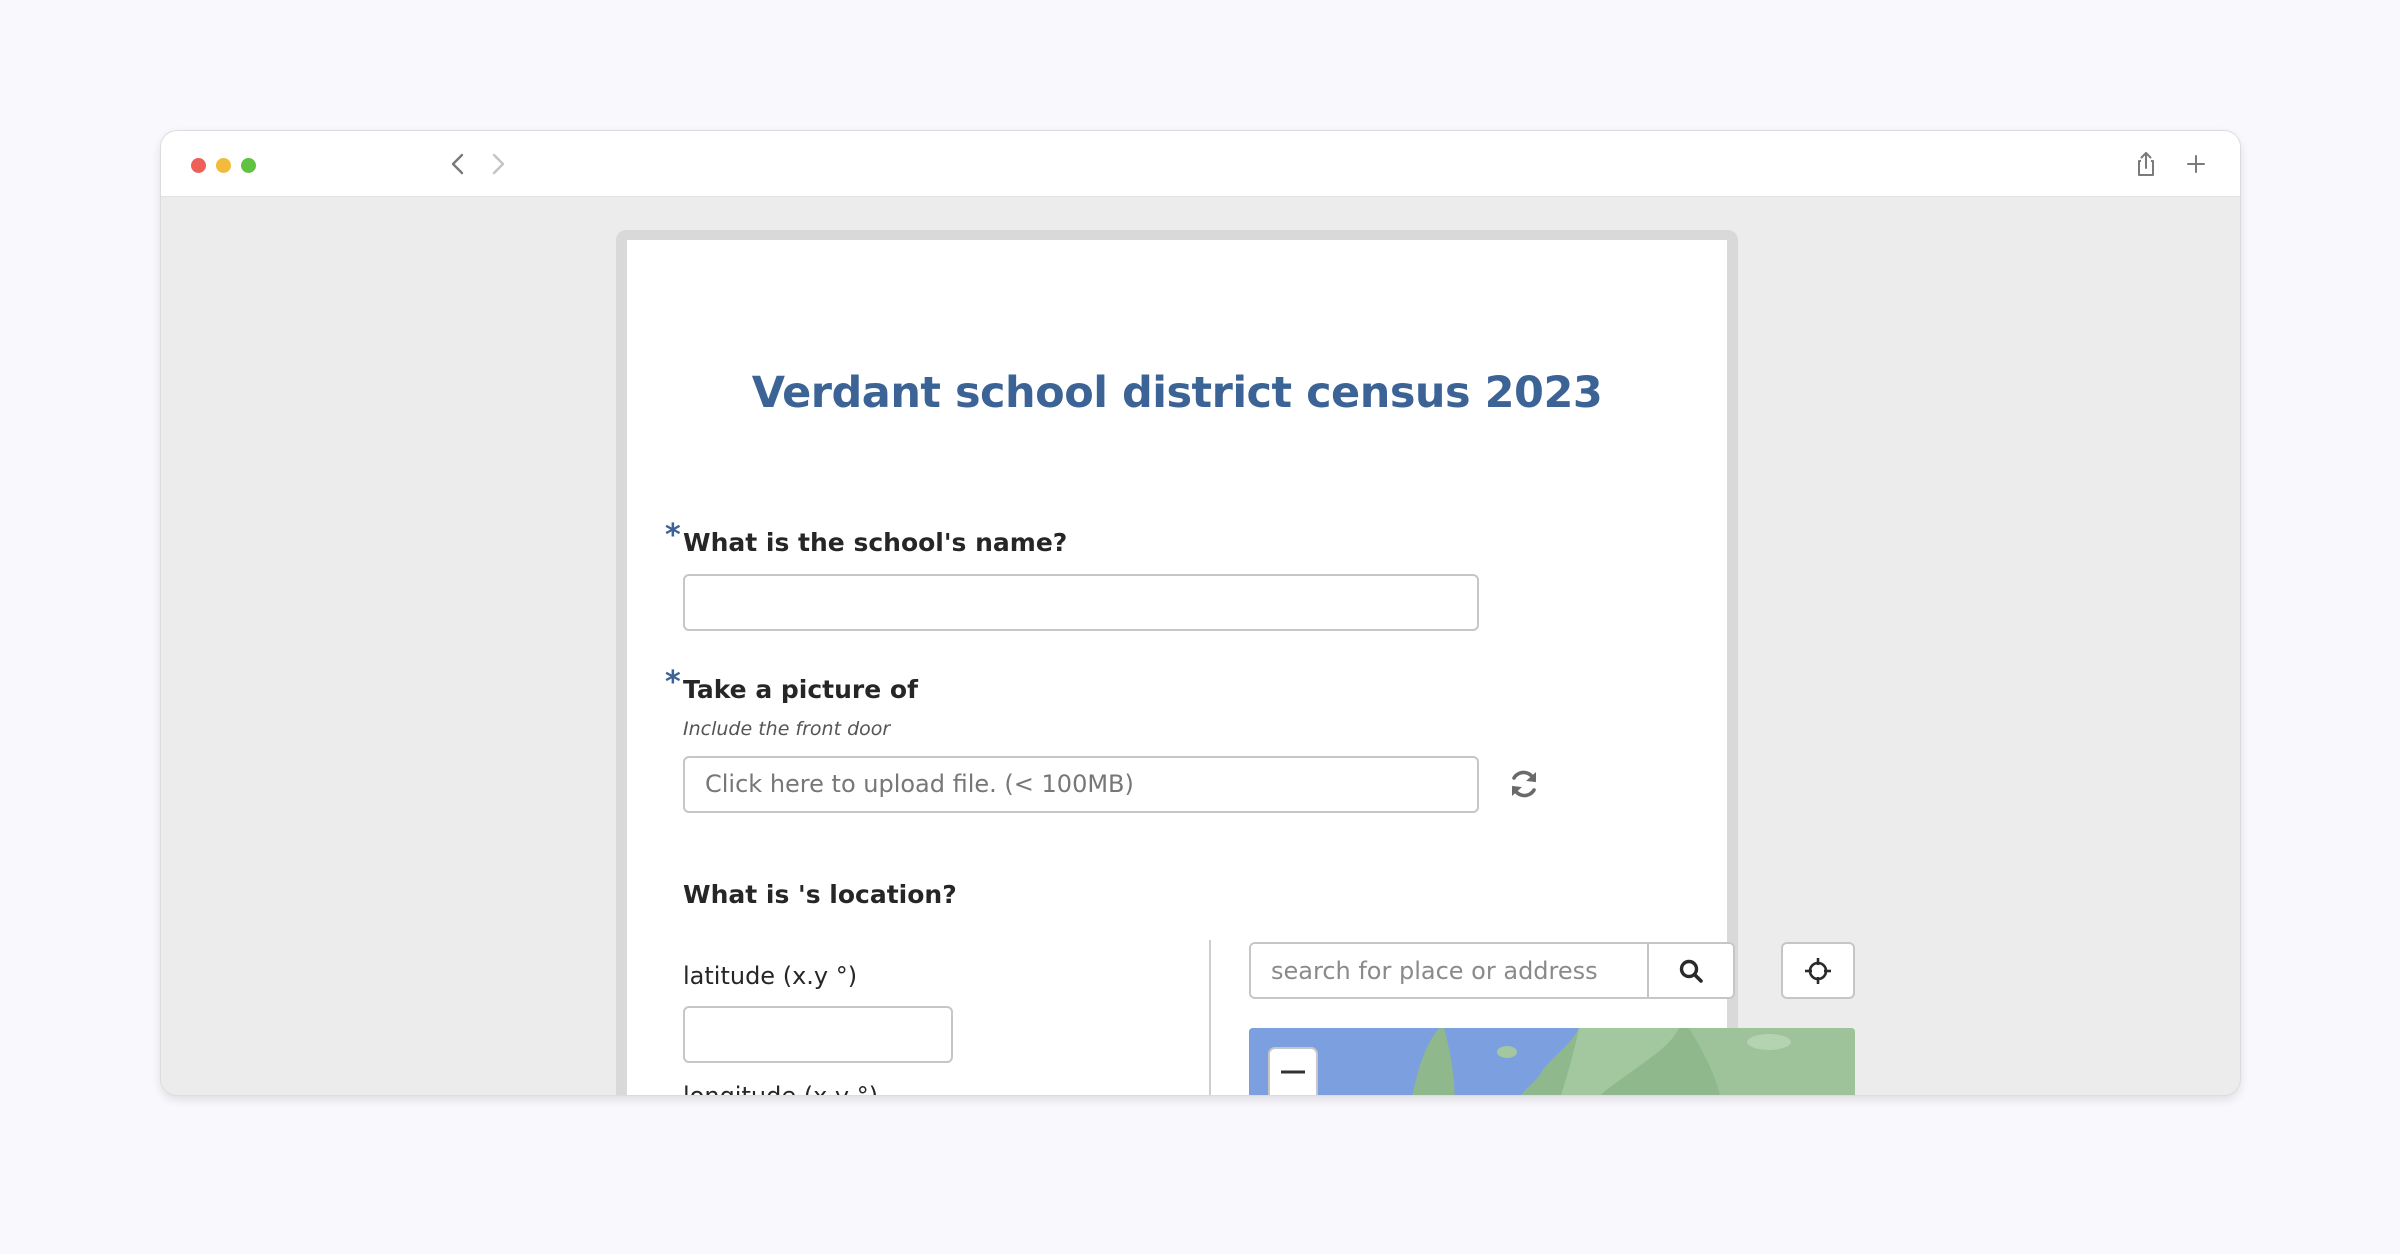 The width and height of the screenshot is (2400, 1254). What do you see at coordinates (818, 1034) in the screenshot?
I see `latitude-input` at bounding box center [818, 1034].